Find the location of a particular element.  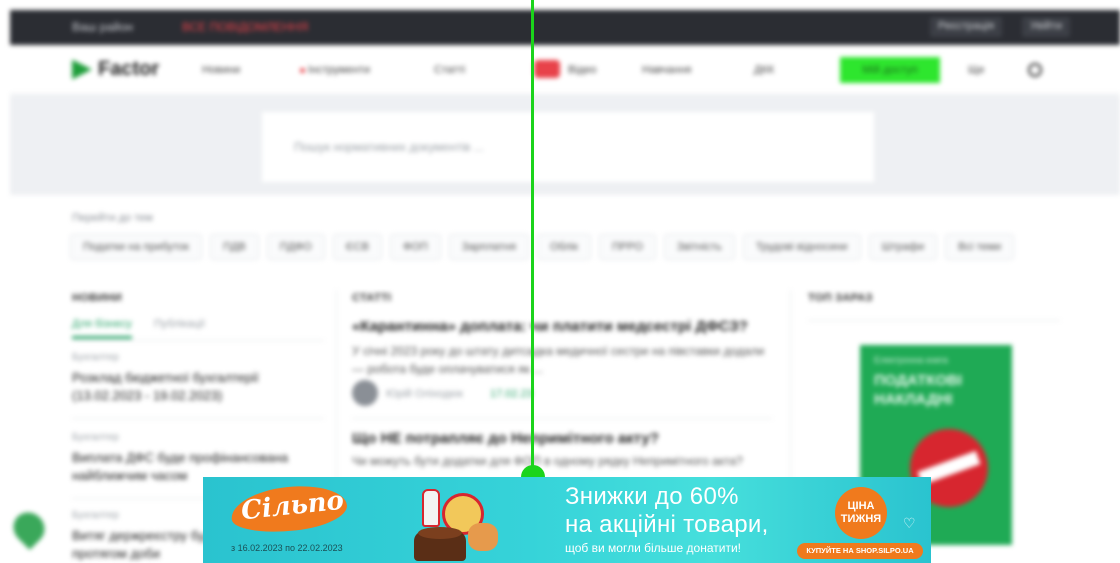

tag-chip: ЄСВ is located at coordinates (357, 247).